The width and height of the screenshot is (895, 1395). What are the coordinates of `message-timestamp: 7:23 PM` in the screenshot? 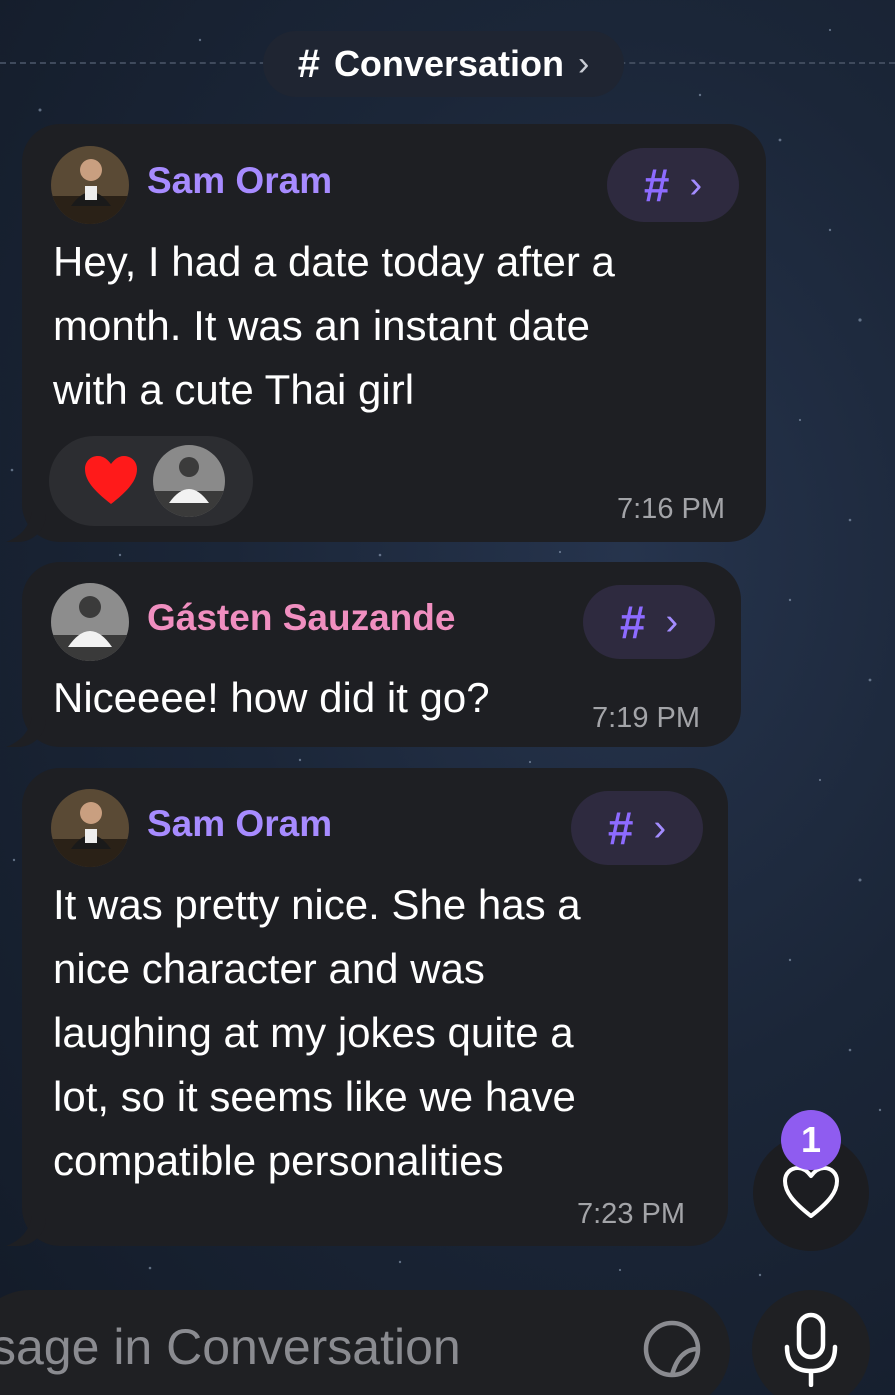 It's located at (631, 1214).